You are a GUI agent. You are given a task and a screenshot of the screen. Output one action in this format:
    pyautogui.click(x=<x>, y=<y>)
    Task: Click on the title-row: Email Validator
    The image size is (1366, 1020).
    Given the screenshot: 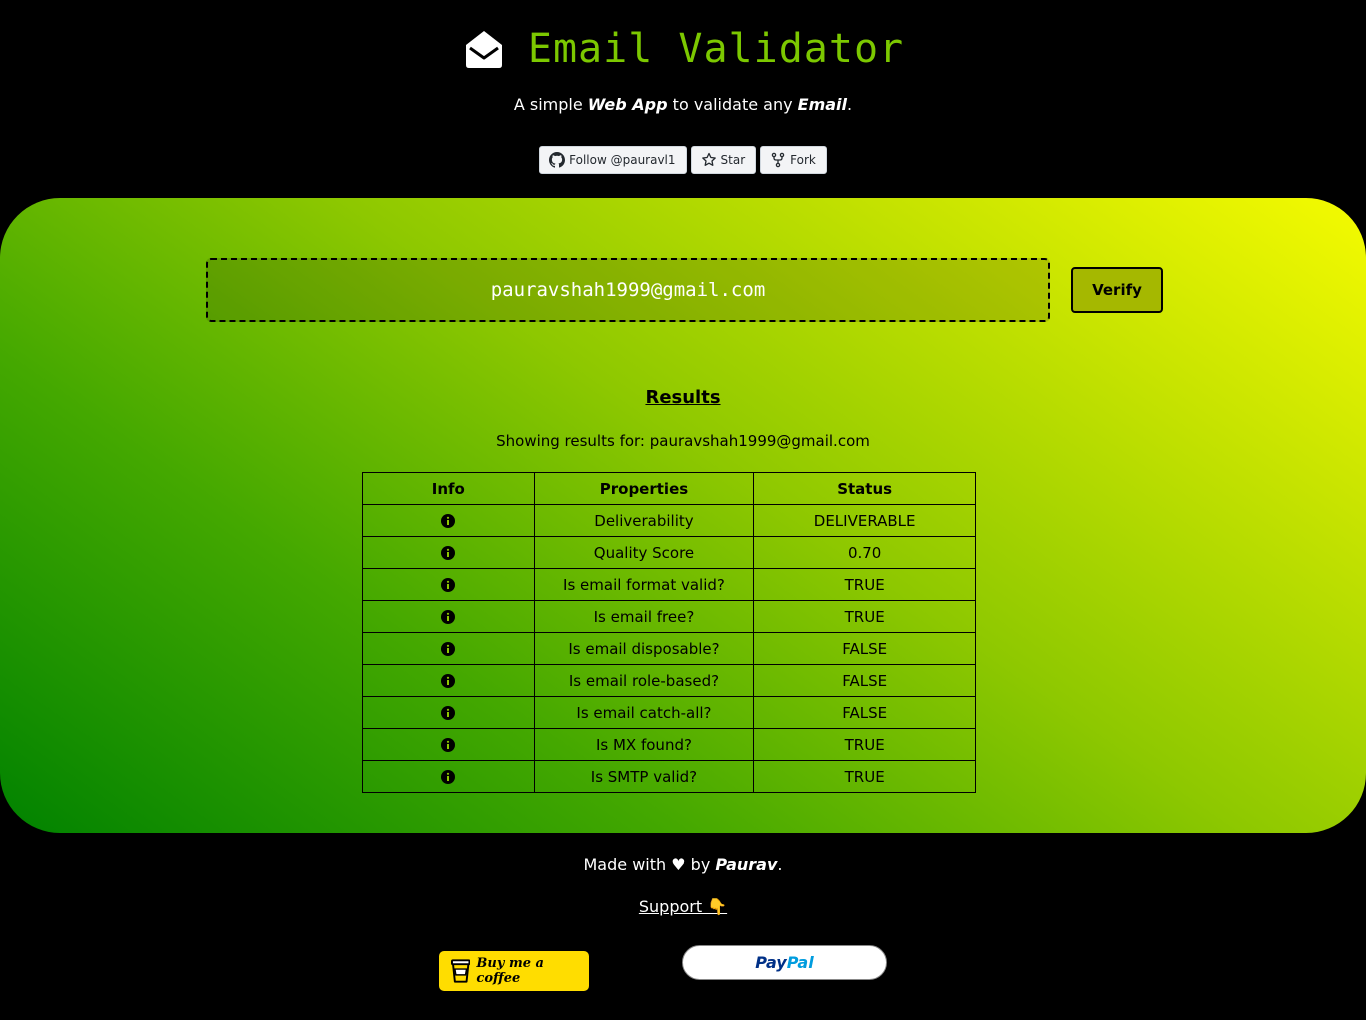 What is the action you would take?
    pyautogui.click(x=683, y=49)
    